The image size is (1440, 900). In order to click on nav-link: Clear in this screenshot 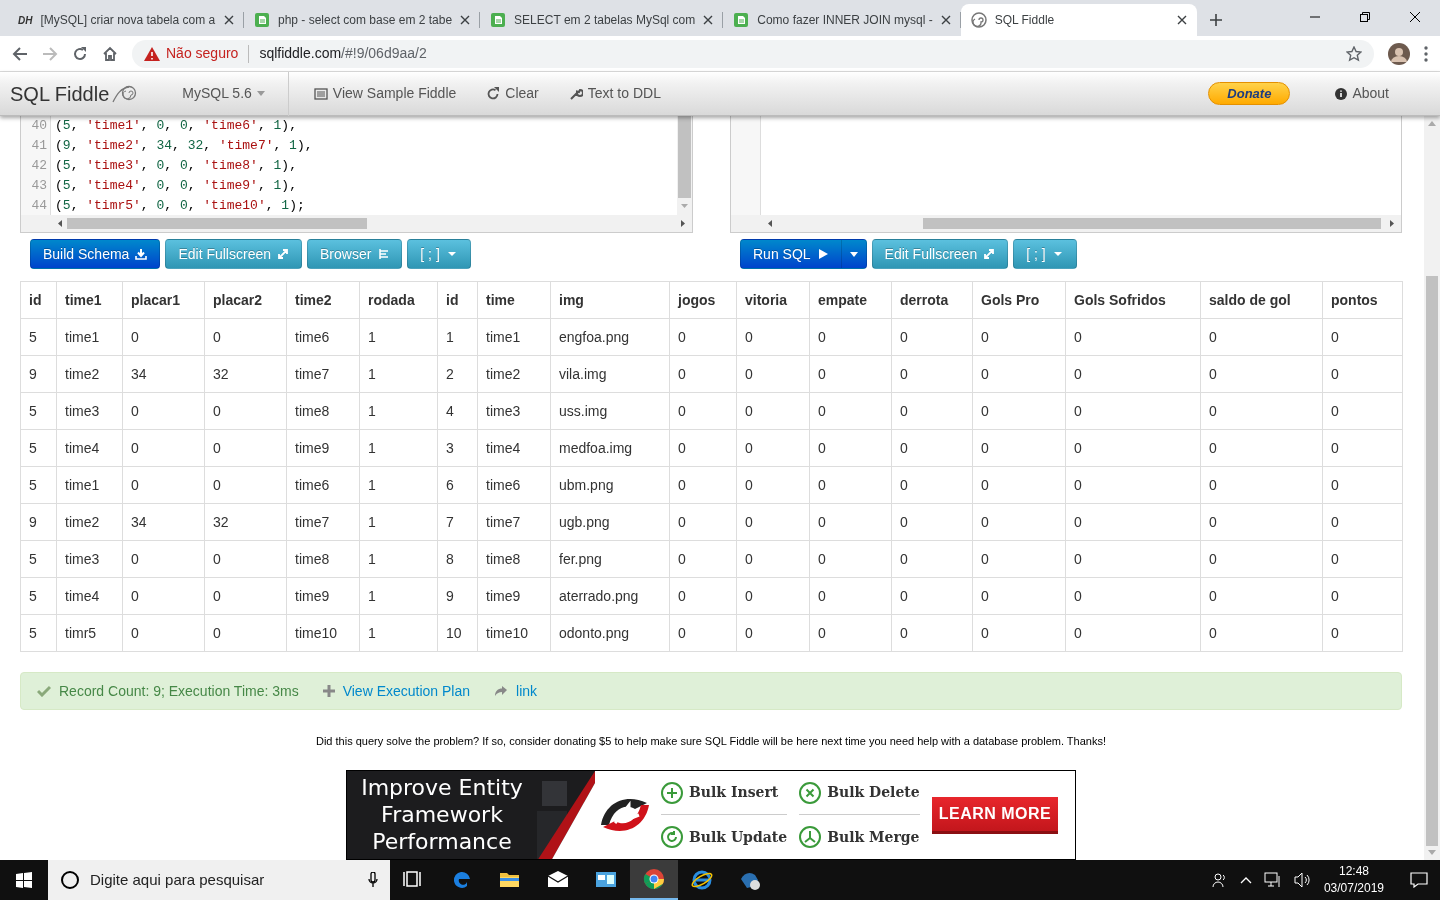, I will do `click(512, 93)`.